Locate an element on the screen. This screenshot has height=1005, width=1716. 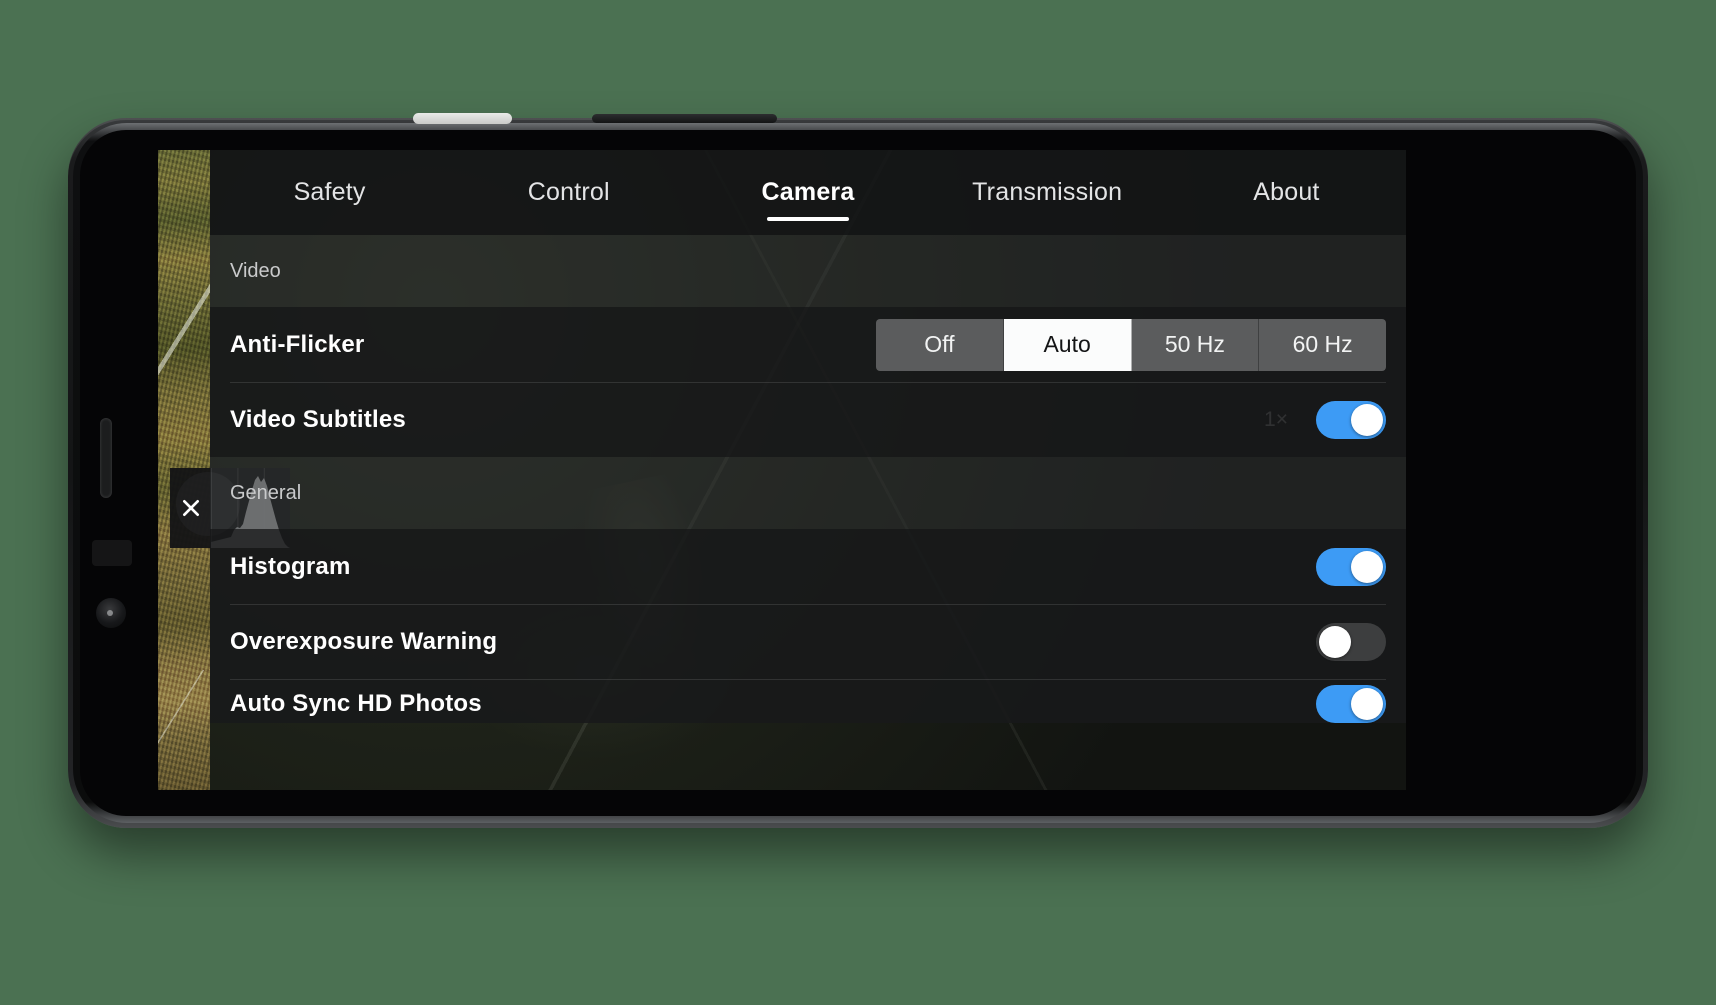
row-video-subtitles: Video Subtitles 1× is located at coordinates (808, 419).